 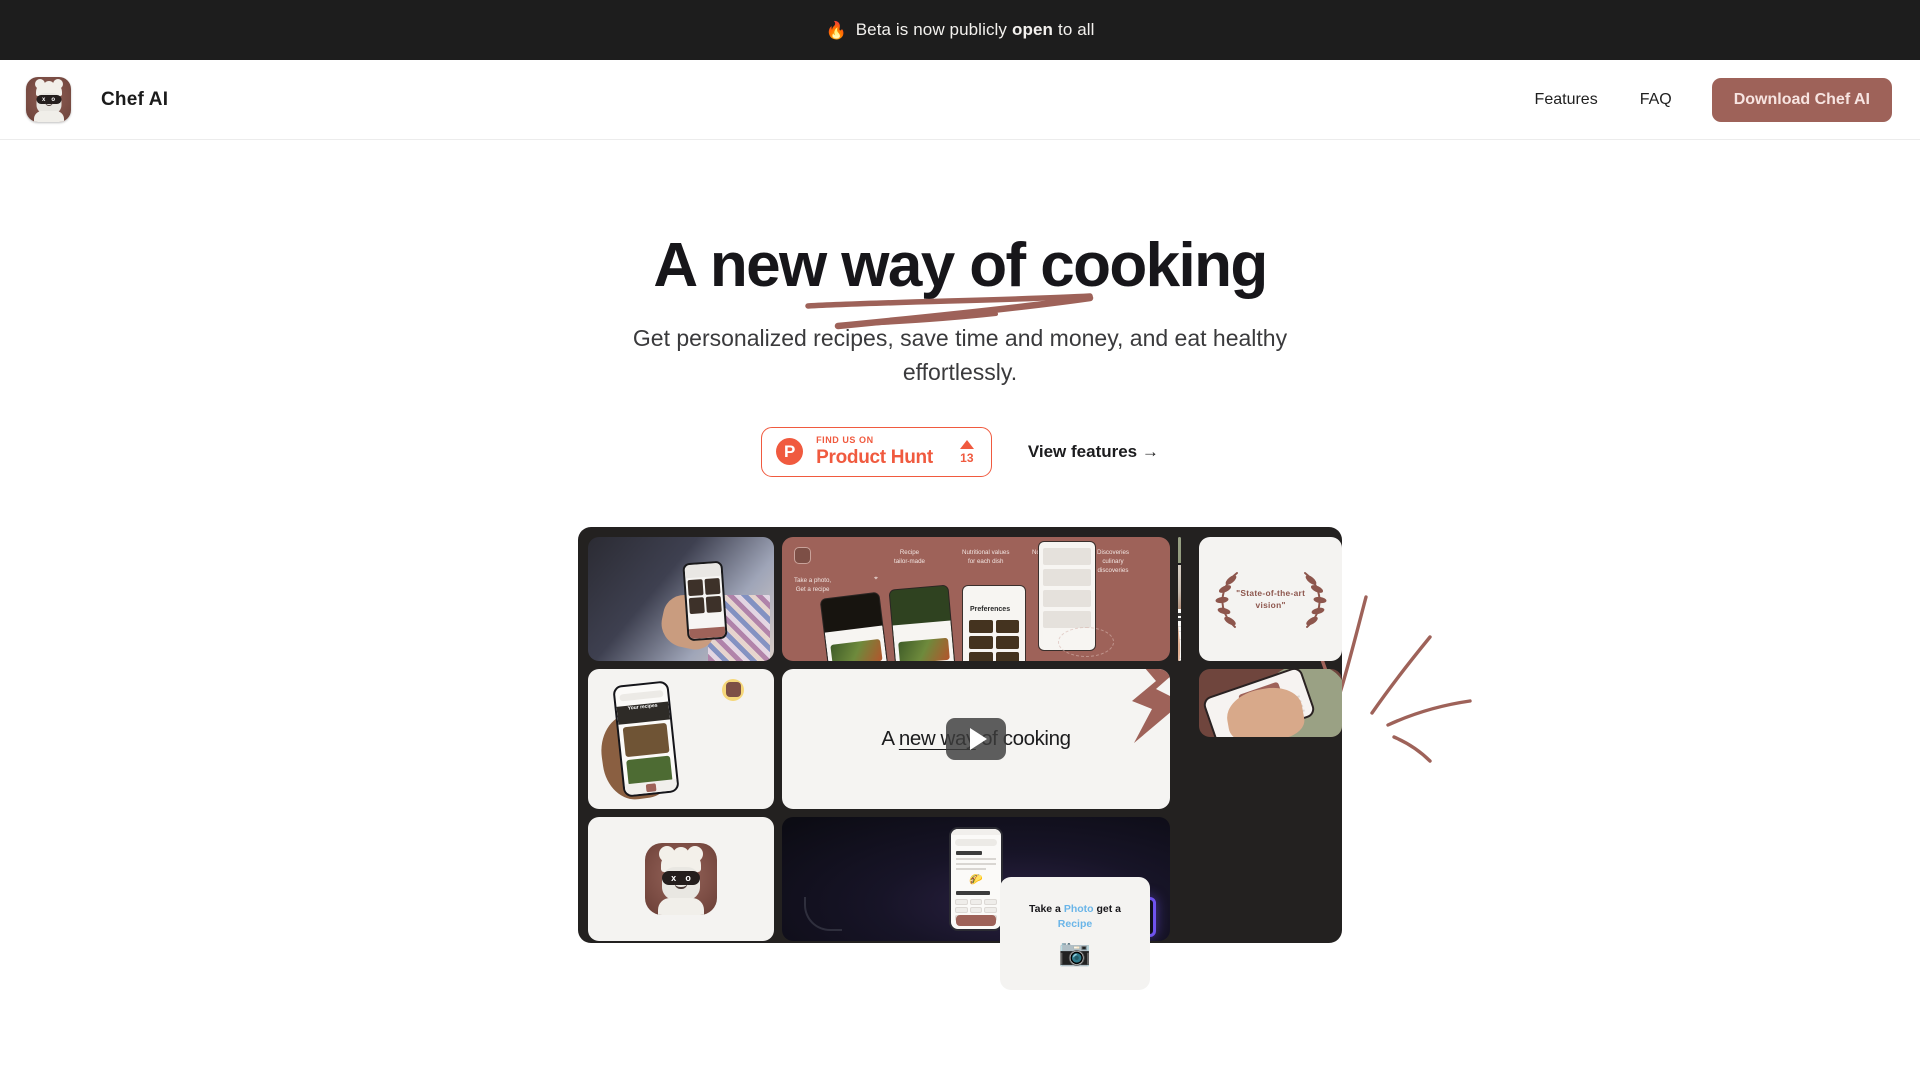 What do you see at coordinates (1260, 738) in the screenshot?
I see `mosaic-right-column: "State-of-the-art vision"` at bounding box center [1260, 738].